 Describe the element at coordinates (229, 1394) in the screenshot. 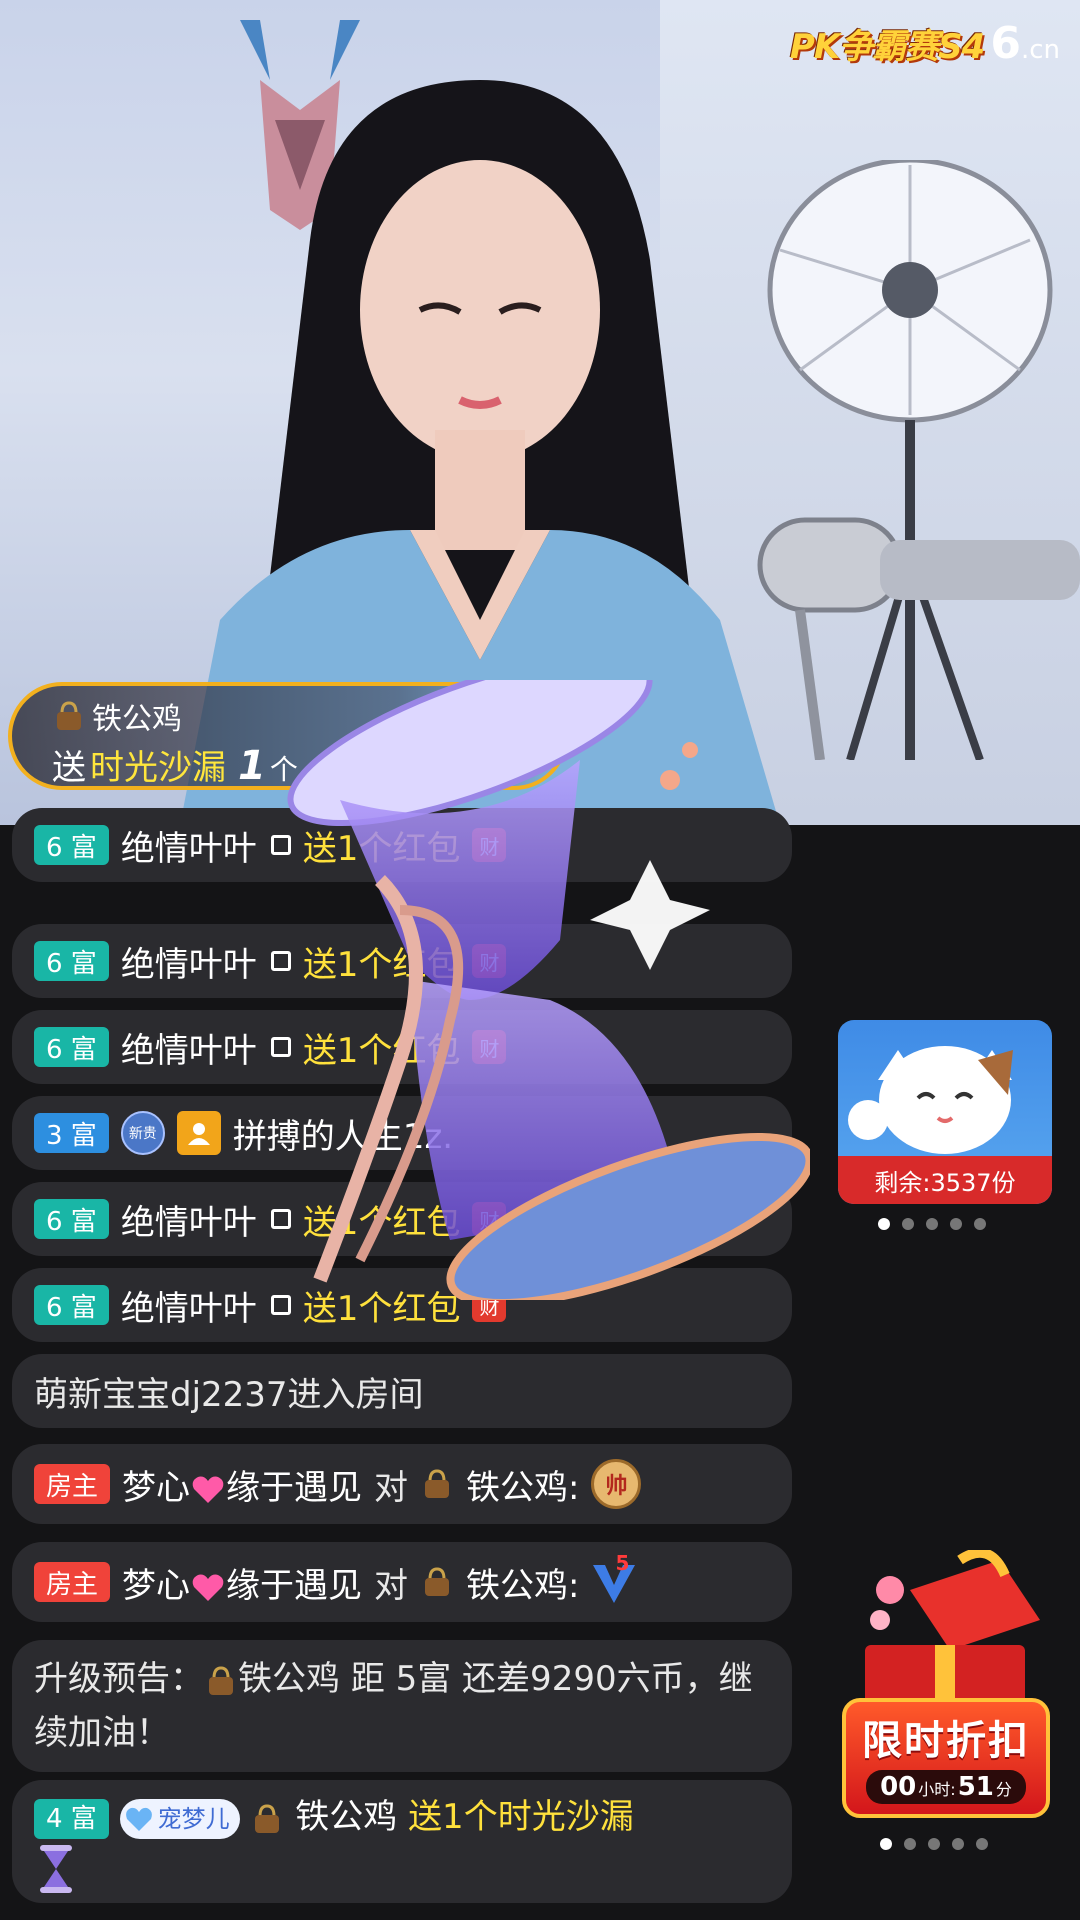

I see `room-entry-text: 萌新宝宝dj2237进入房间` at that location.